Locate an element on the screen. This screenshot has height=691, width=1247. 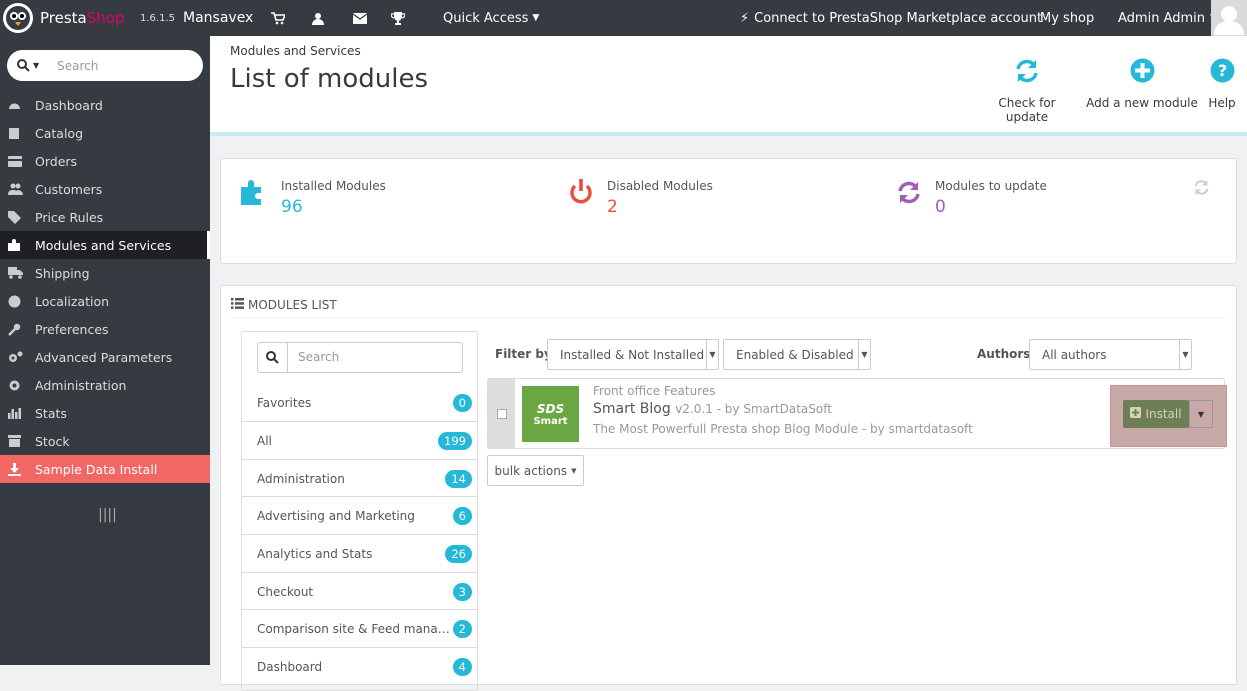
kpi-disabled: Disabled Modules 2 is located at coordinates (641, 198).